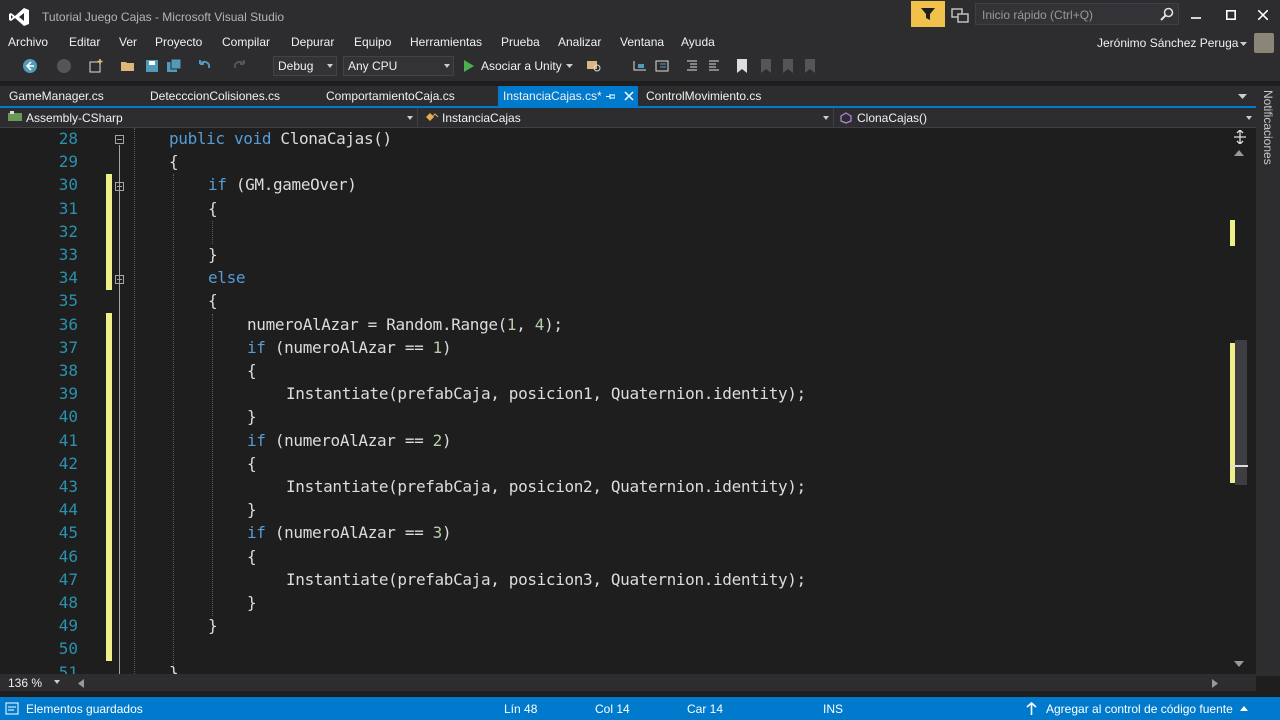  Describe the element at coordinates (64, 66) in the screenshot. I see `forward-icon` at that location.